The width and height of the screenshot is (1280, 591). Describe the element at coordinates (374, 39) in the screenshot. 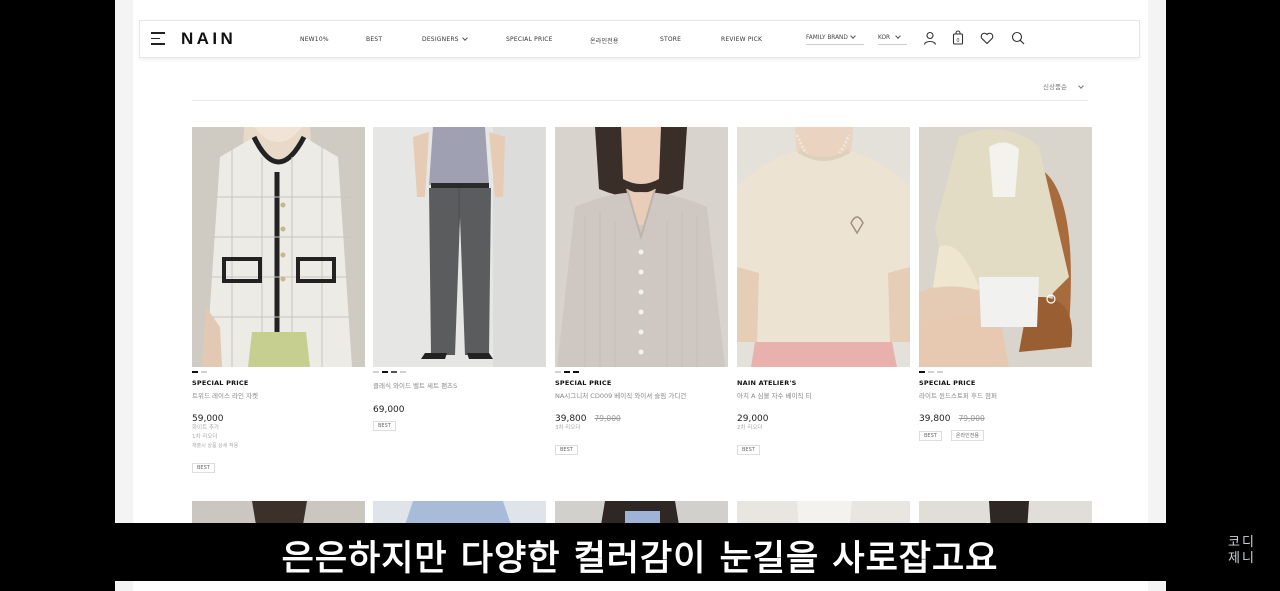

I see `nav-best: BEST` at that location.